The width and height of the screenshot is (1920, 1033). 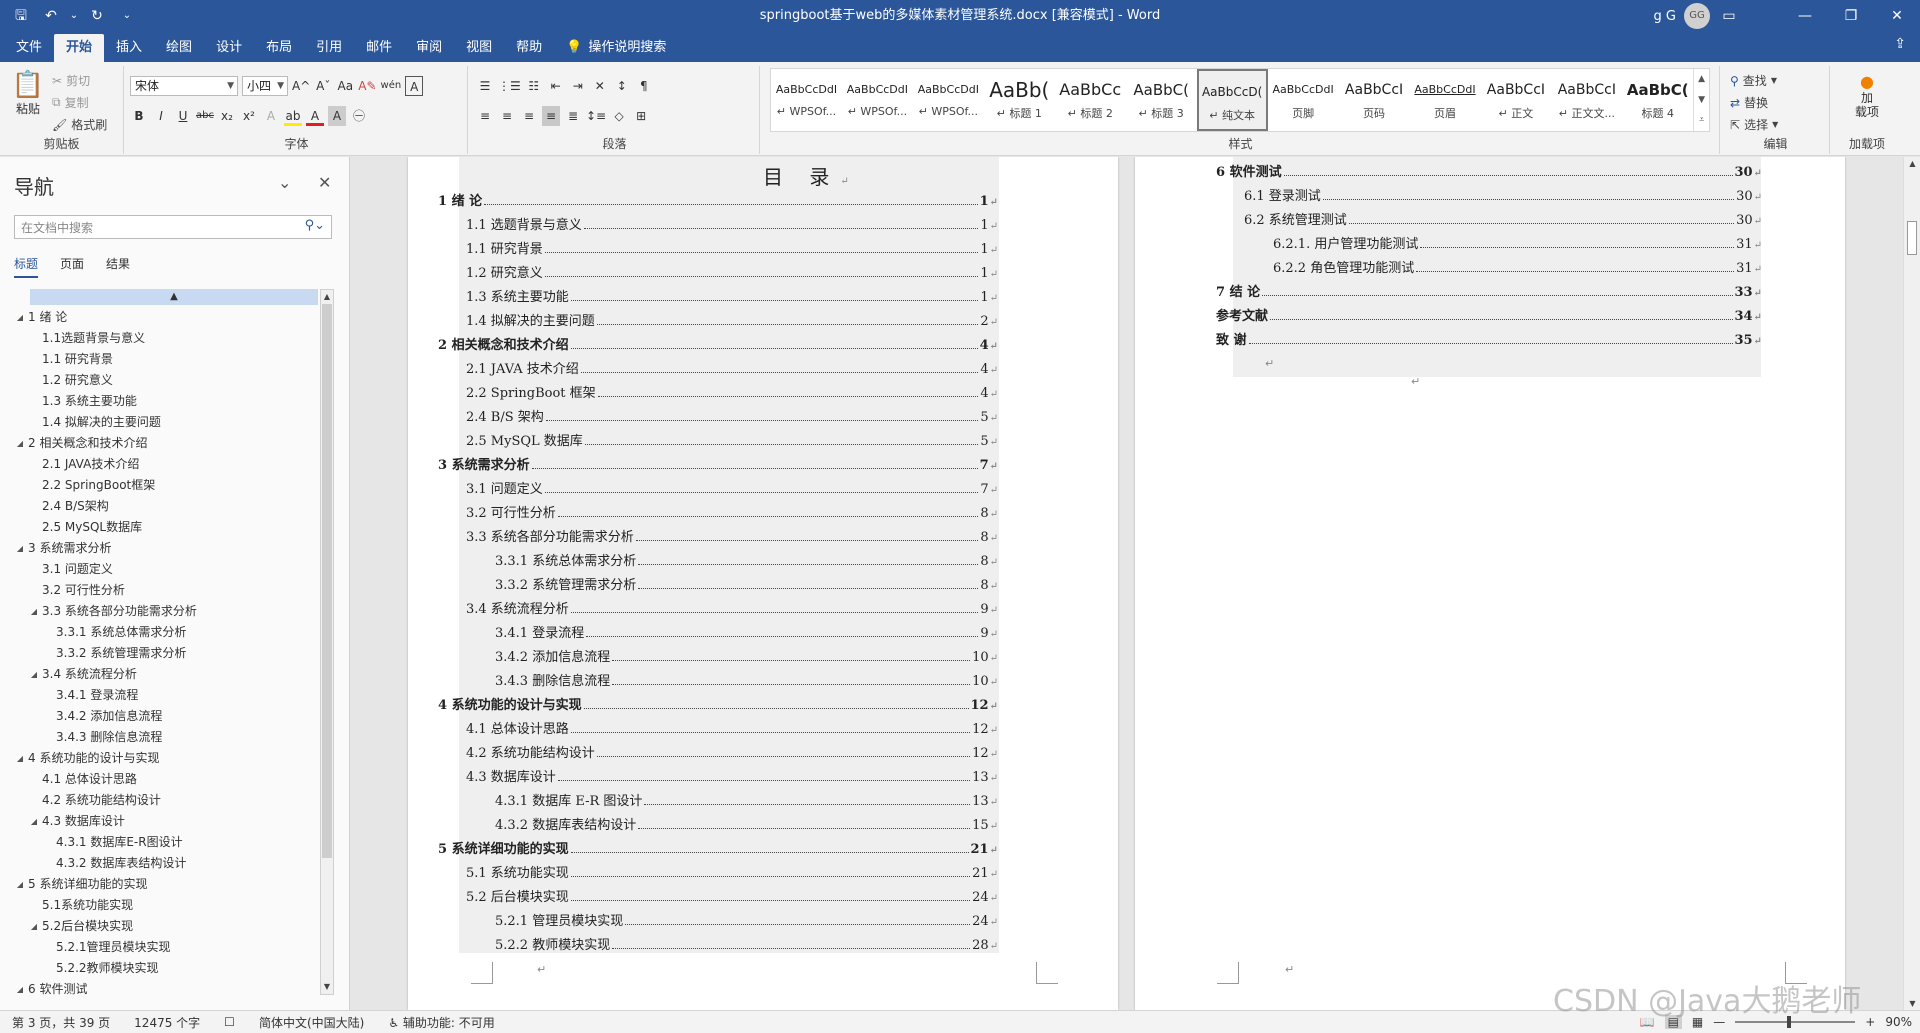 What do you see at coordinates (29, 48) in the screenshot?
I see `tab-file: 文件` at bounding box center [29, 48].